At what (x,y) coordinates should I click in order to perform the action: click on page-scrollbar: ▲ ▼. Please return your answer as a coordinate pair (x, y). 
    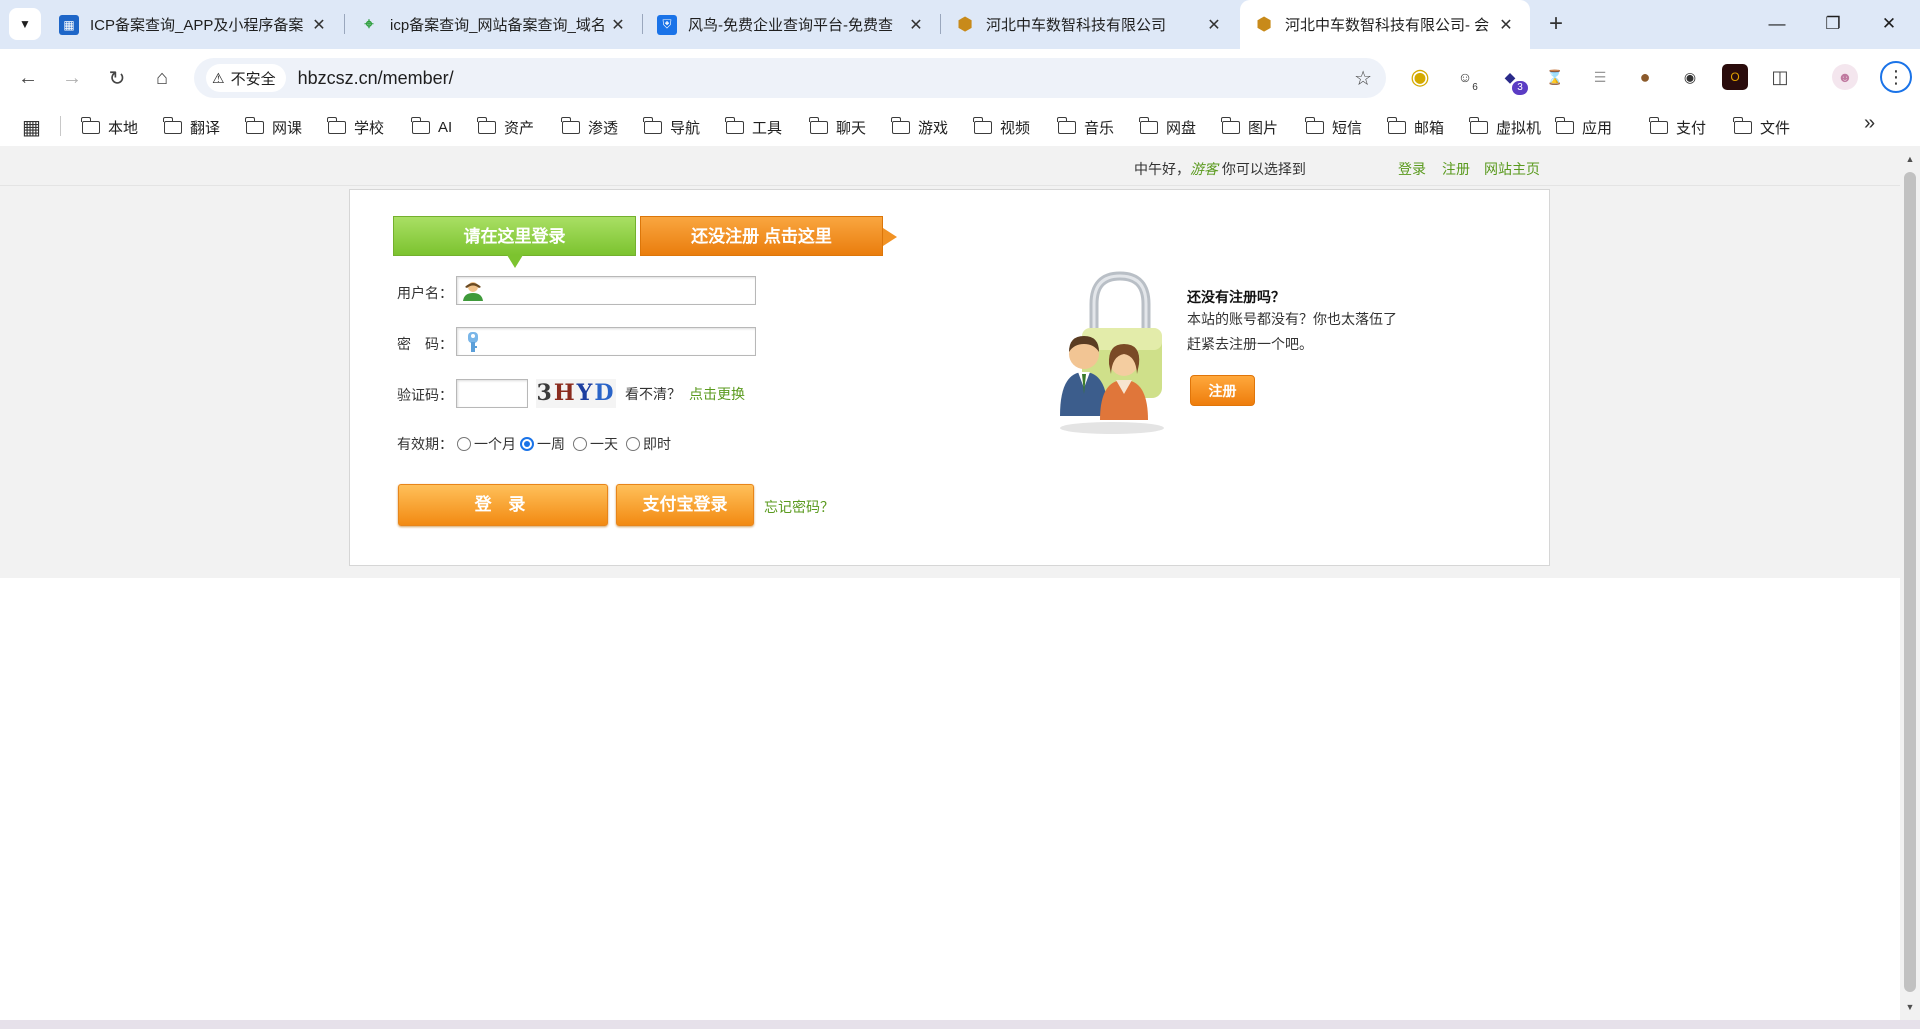
    Looking at the image, I should click on (1910, 583).